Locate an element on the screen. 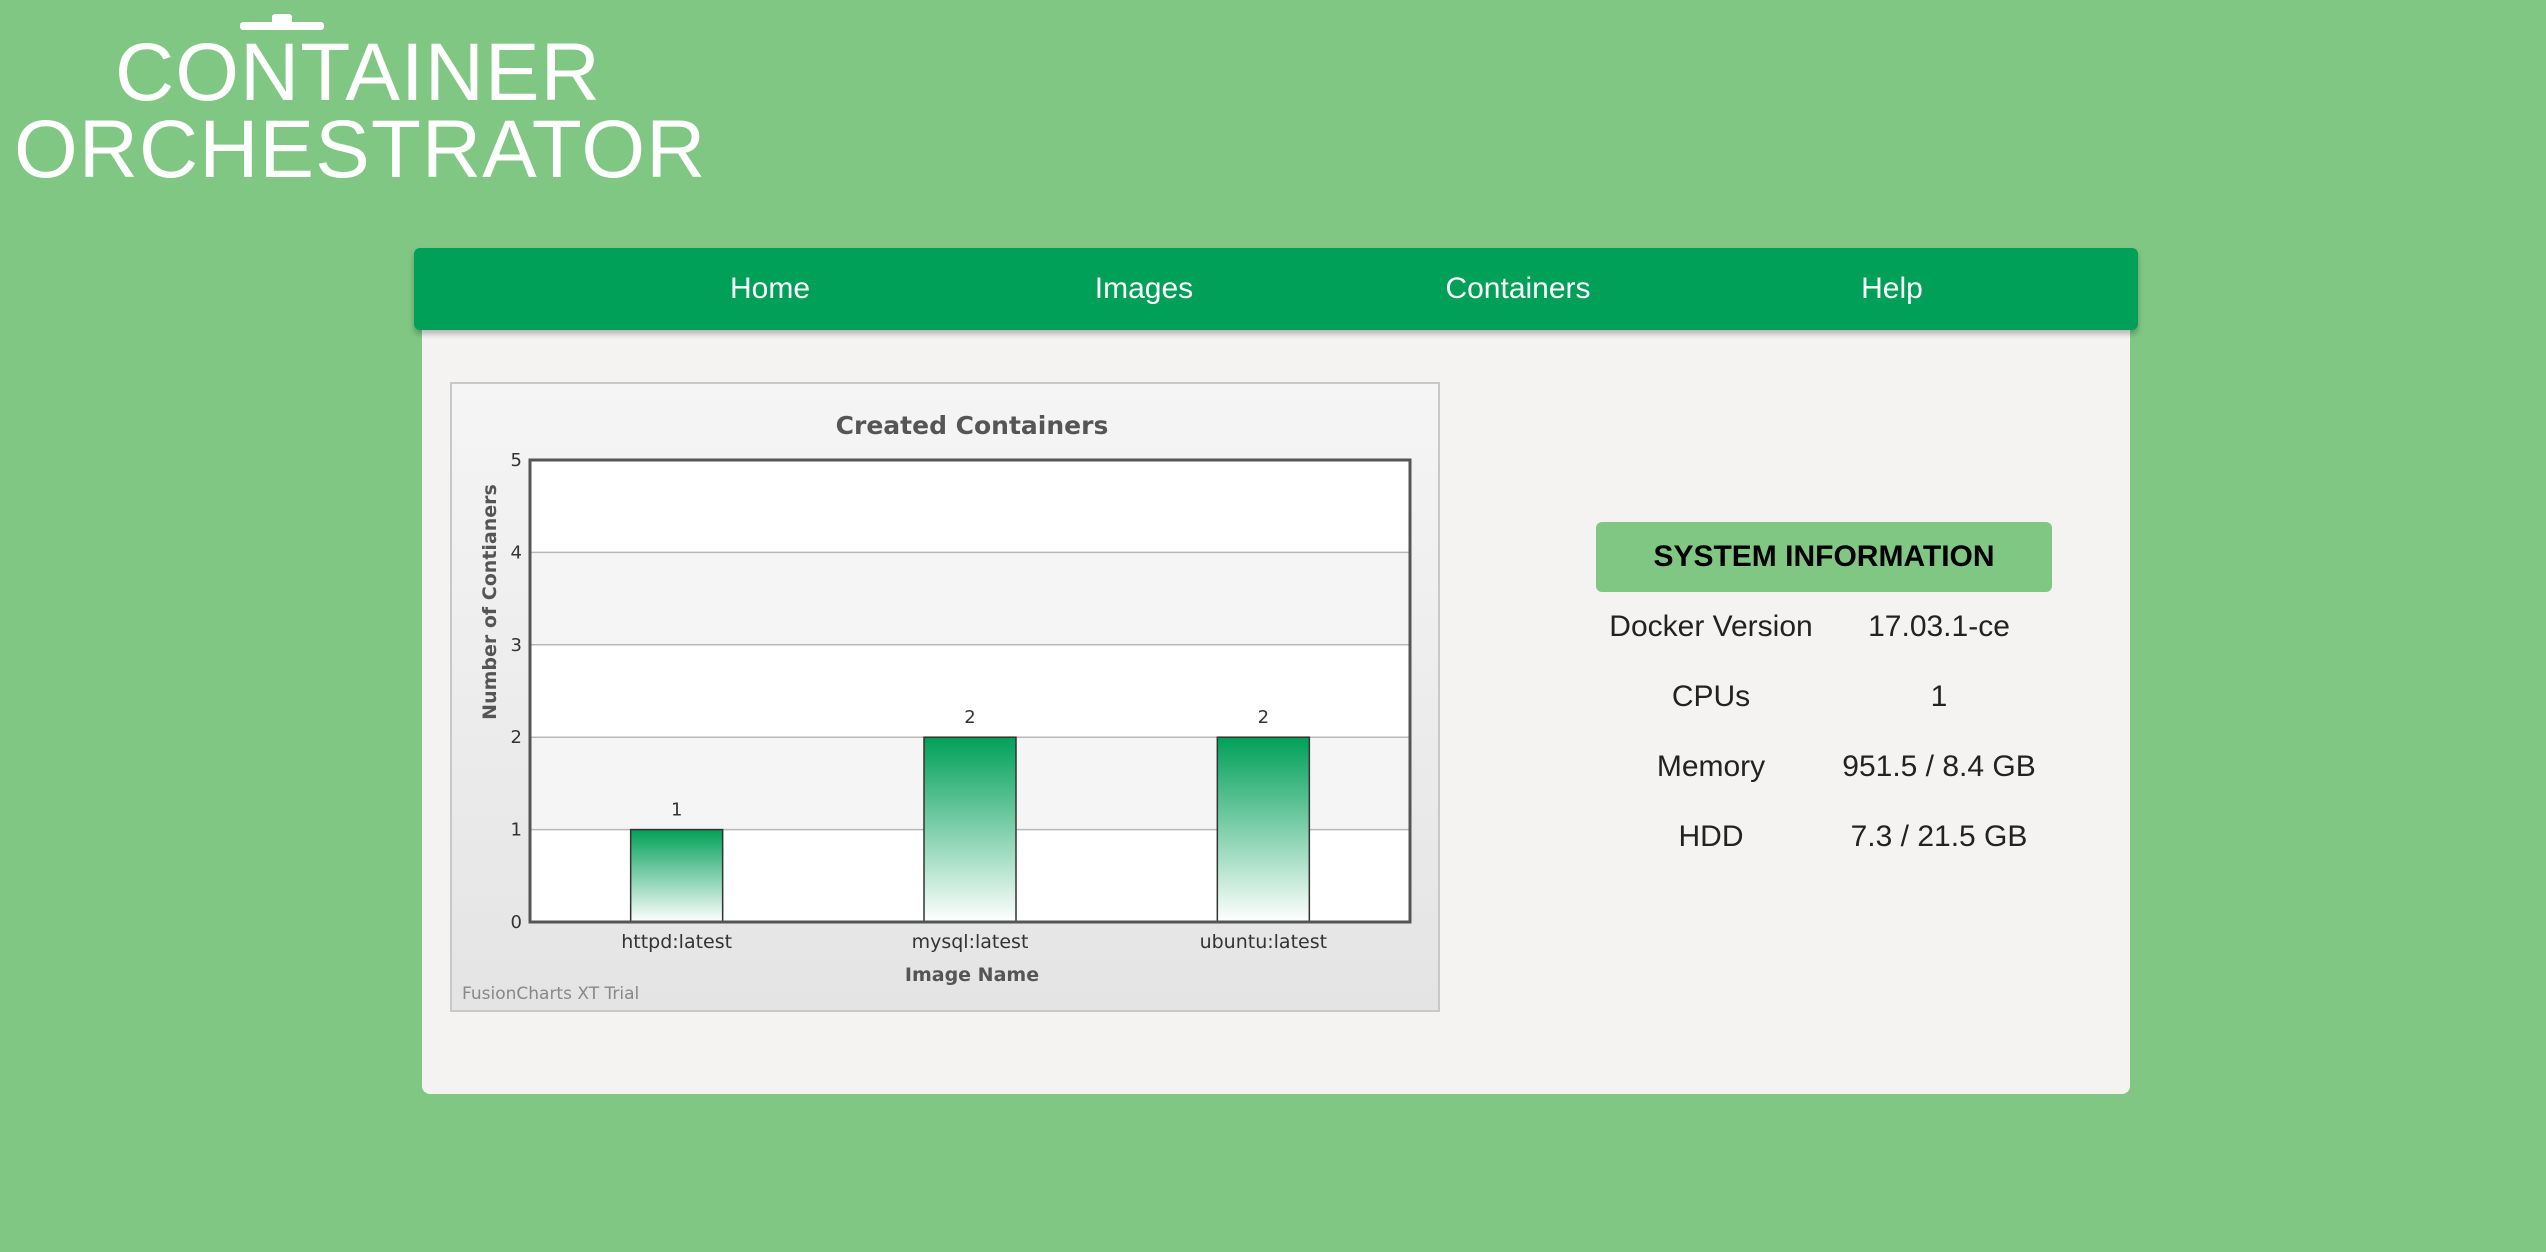  chart-title: Created Containers is located at coordinates (972, 425).